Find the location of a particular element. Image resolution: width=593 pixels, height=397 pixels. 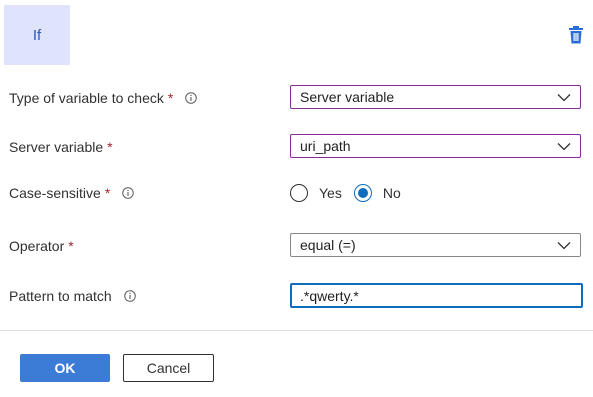

operator-value: equal (=) is located at coordinates (328, 245).